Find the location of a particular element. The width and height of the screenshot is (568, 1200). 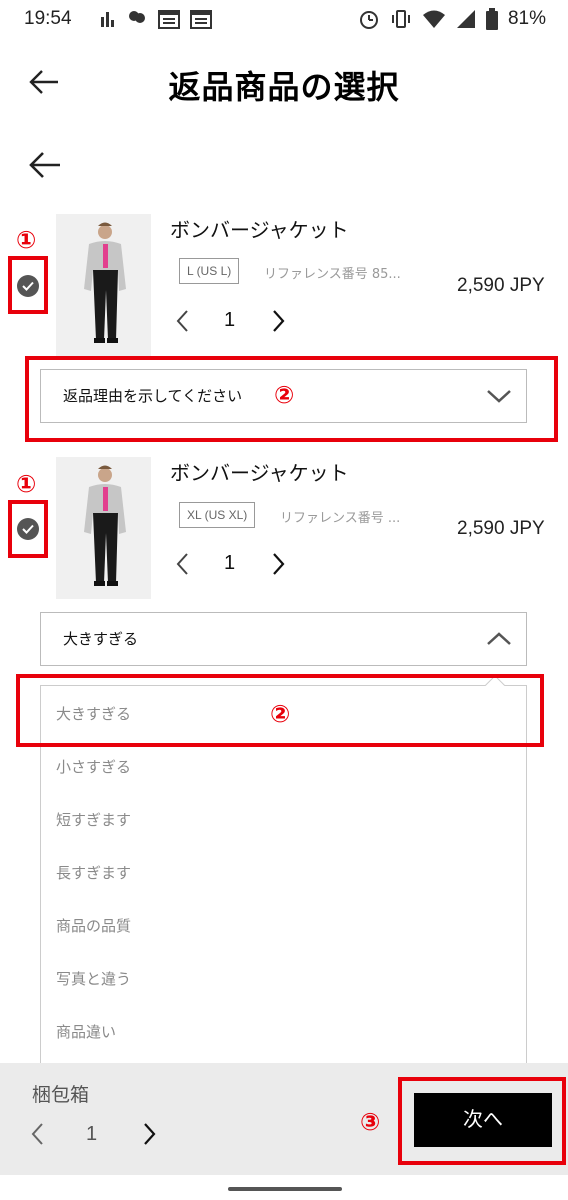

cellular-signal-icon is located at coordinates (465, 19).